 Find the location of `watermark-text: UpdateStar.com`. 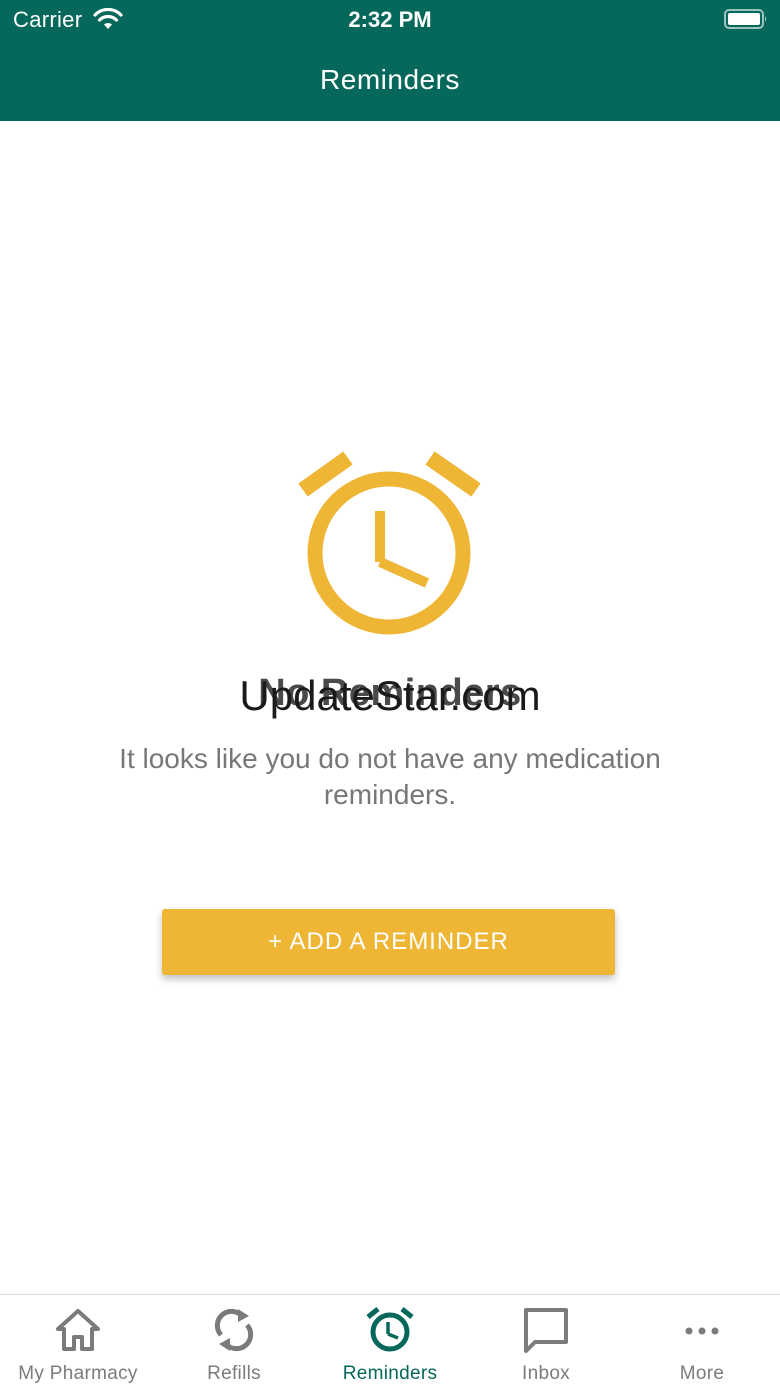

watermark-text: UpdateStar.com is located at coordinates (390, 695).